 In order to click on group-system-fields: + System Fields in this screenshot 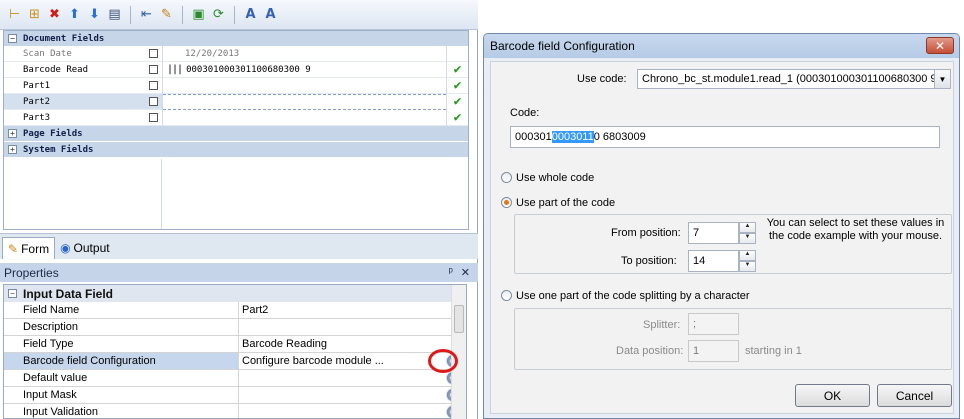, I will do `click(236, 149)`.